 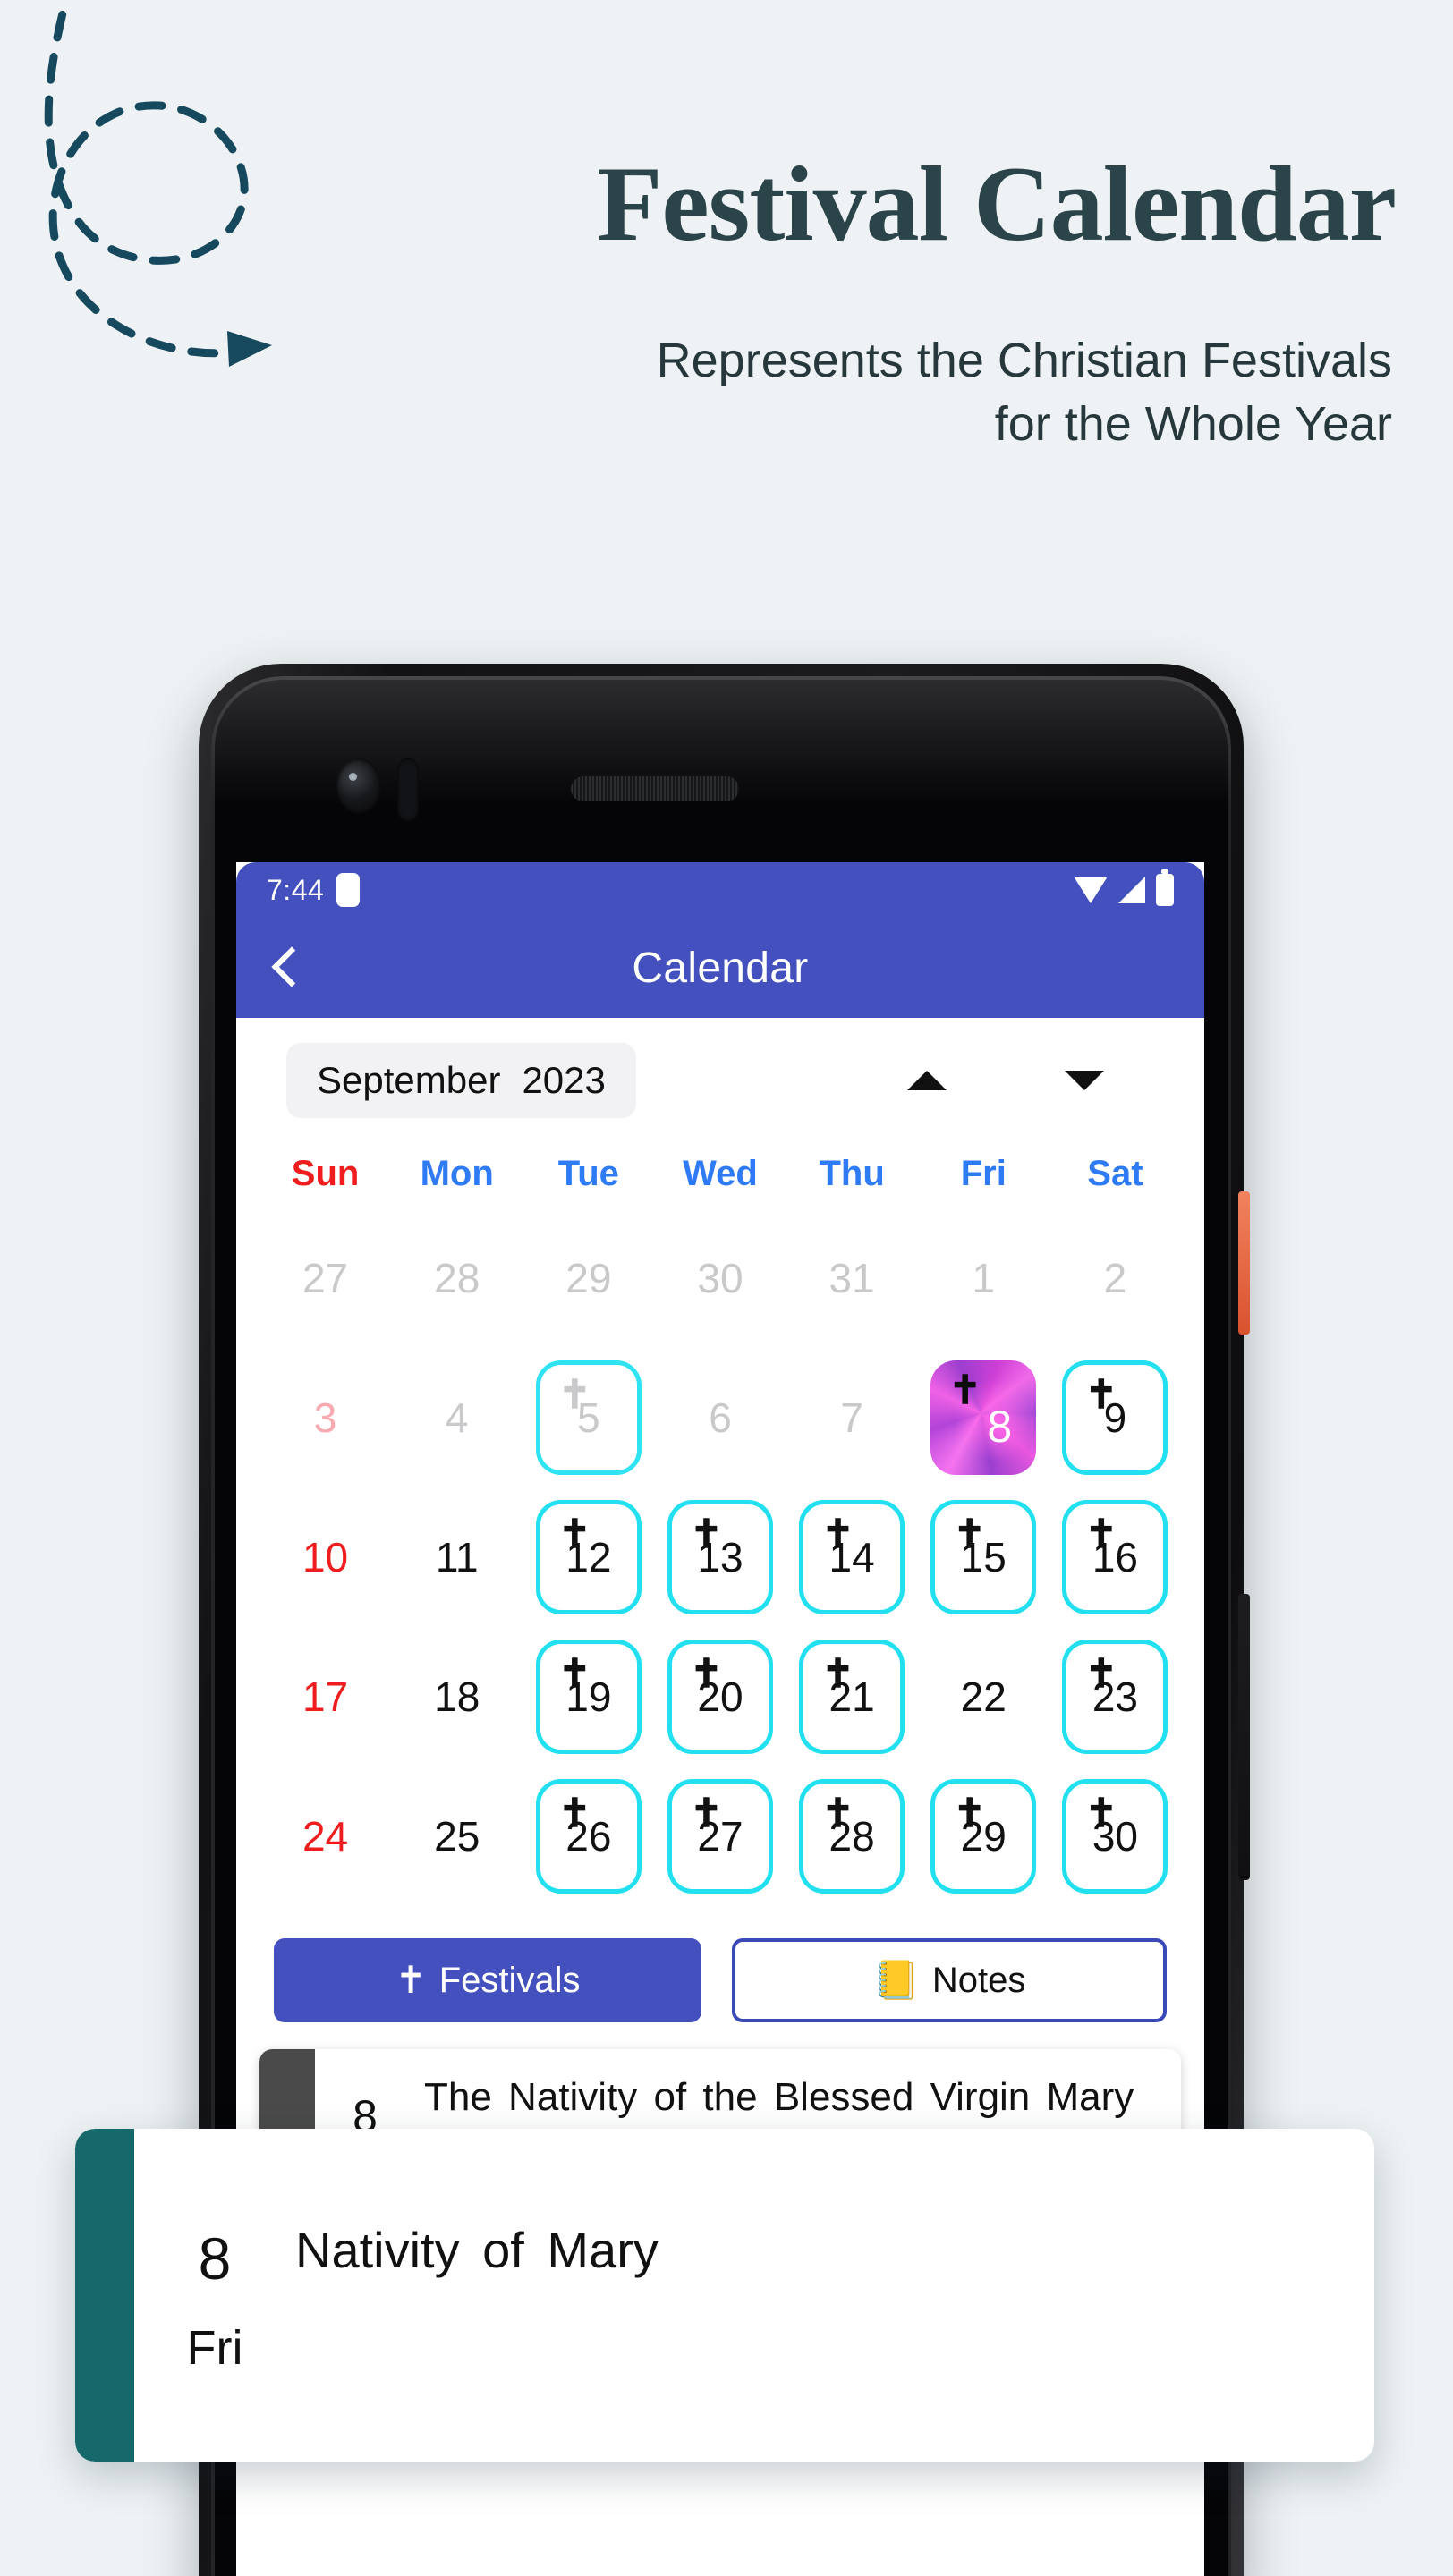 What do you see at coordinates (997, 203) in the screenshot?
I see `page-title: Festival Calendar` at bounding box center [997, 203].